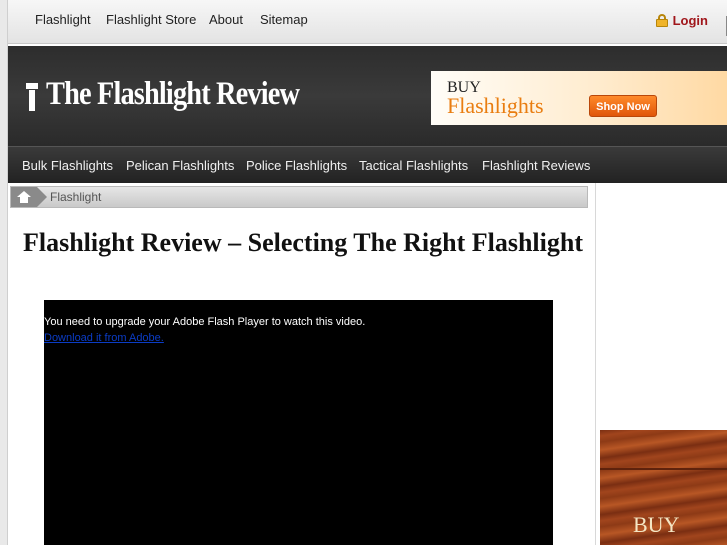 The width and height of the screenshot is (727, 545). Describe the element at coordinates (24, 197) in the screenshot. I see `home-icon` at that location.